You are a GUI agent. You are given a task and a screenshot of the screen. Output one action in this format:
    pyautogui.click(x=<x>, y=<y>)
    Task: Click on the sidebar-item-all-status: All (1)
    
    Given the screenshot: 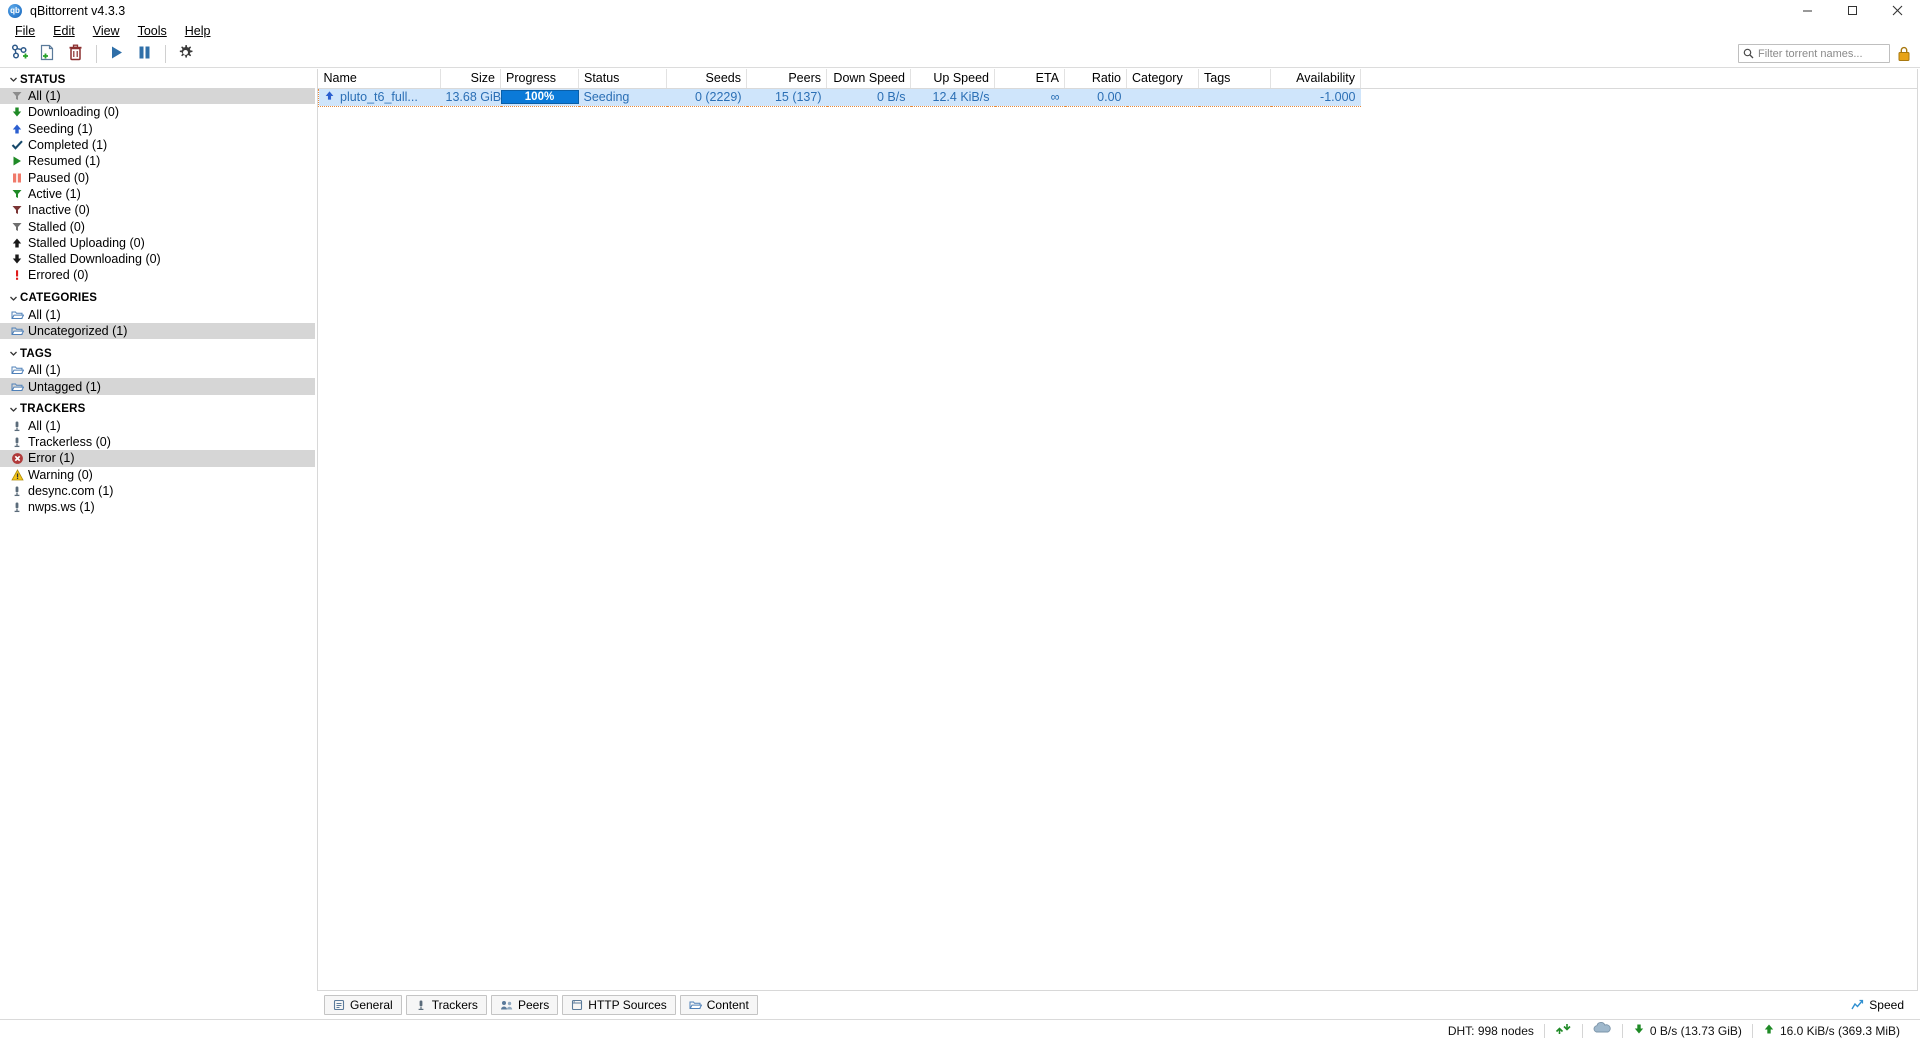 What is the action you would take?
    pyautogui.click(x=157, y=96)
    